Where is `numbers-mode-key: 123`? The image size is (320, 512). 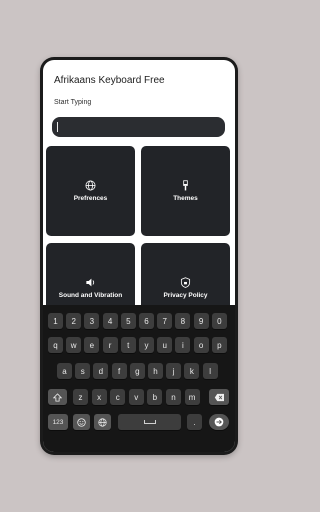 numbers-mode-key: 123 is located at coordinates (58, 422).